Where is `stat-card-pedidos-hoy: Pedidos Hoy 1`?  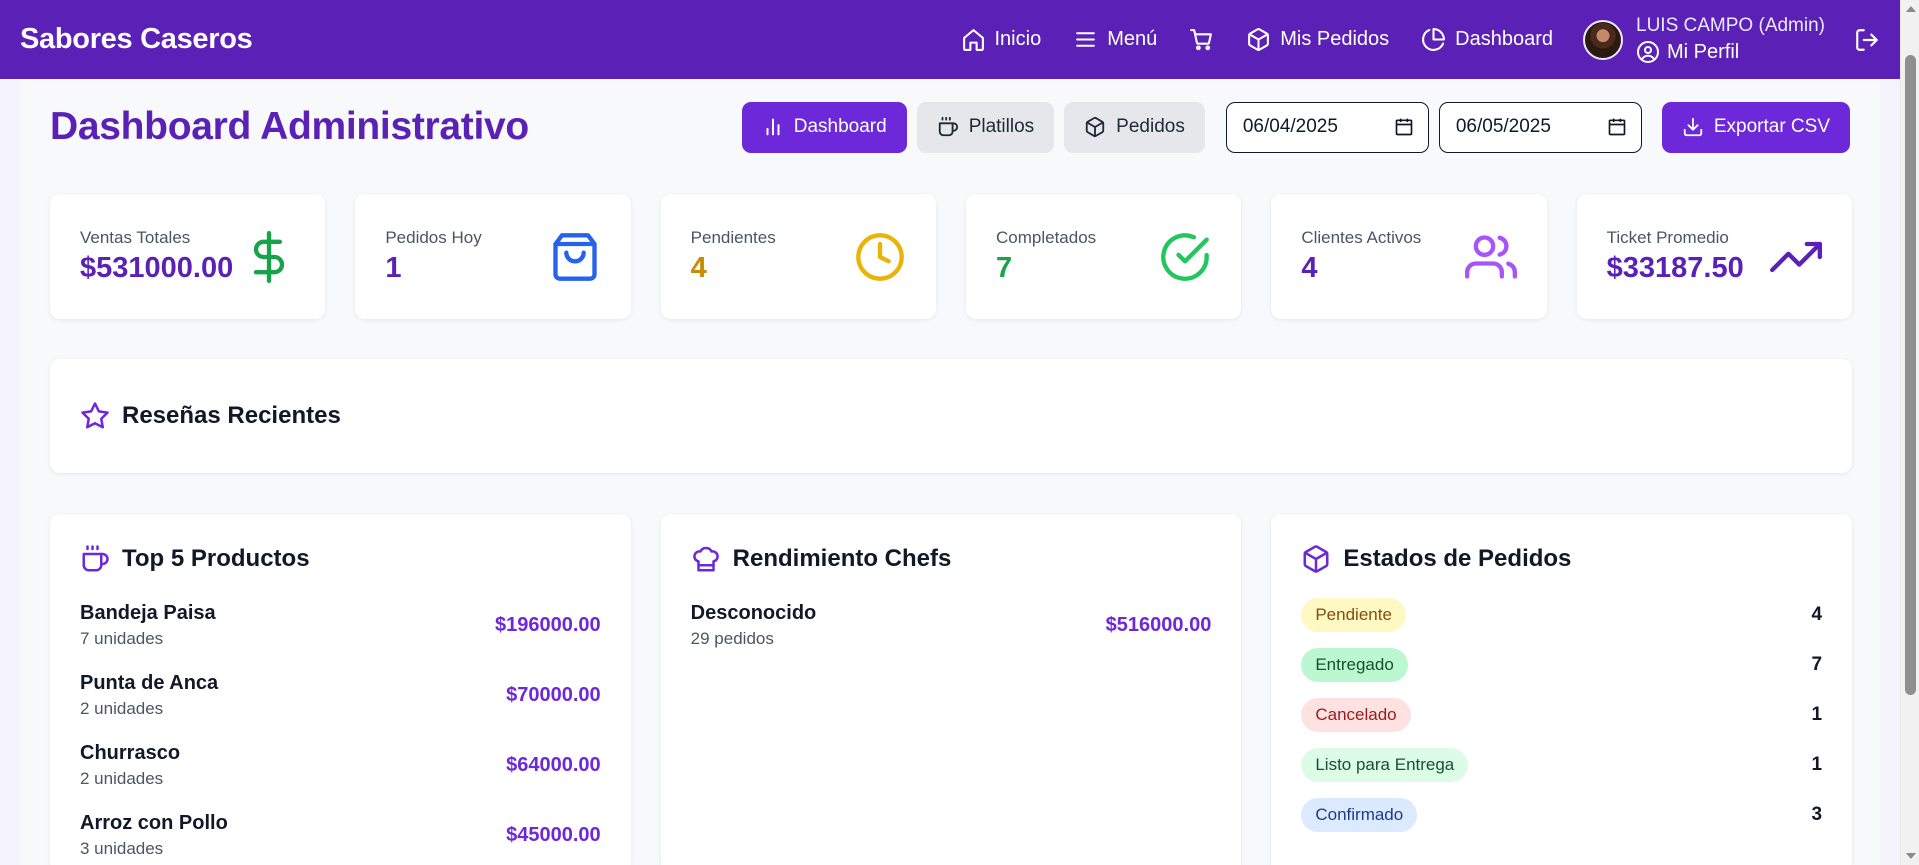
stat-card-pedidos-hoy: Pedidos Hoy 1 is located at coordinates (493, 256).